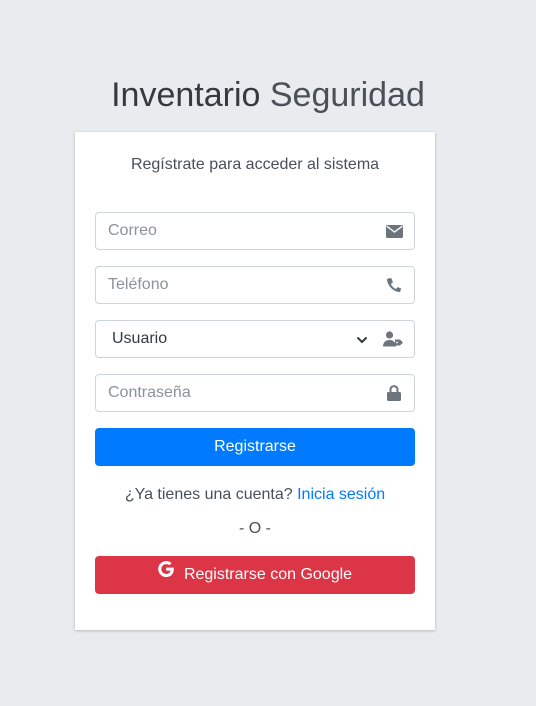 This screenshot has height=706, width=536. I want to click on register-button: Registrarse, so click(255, 447).